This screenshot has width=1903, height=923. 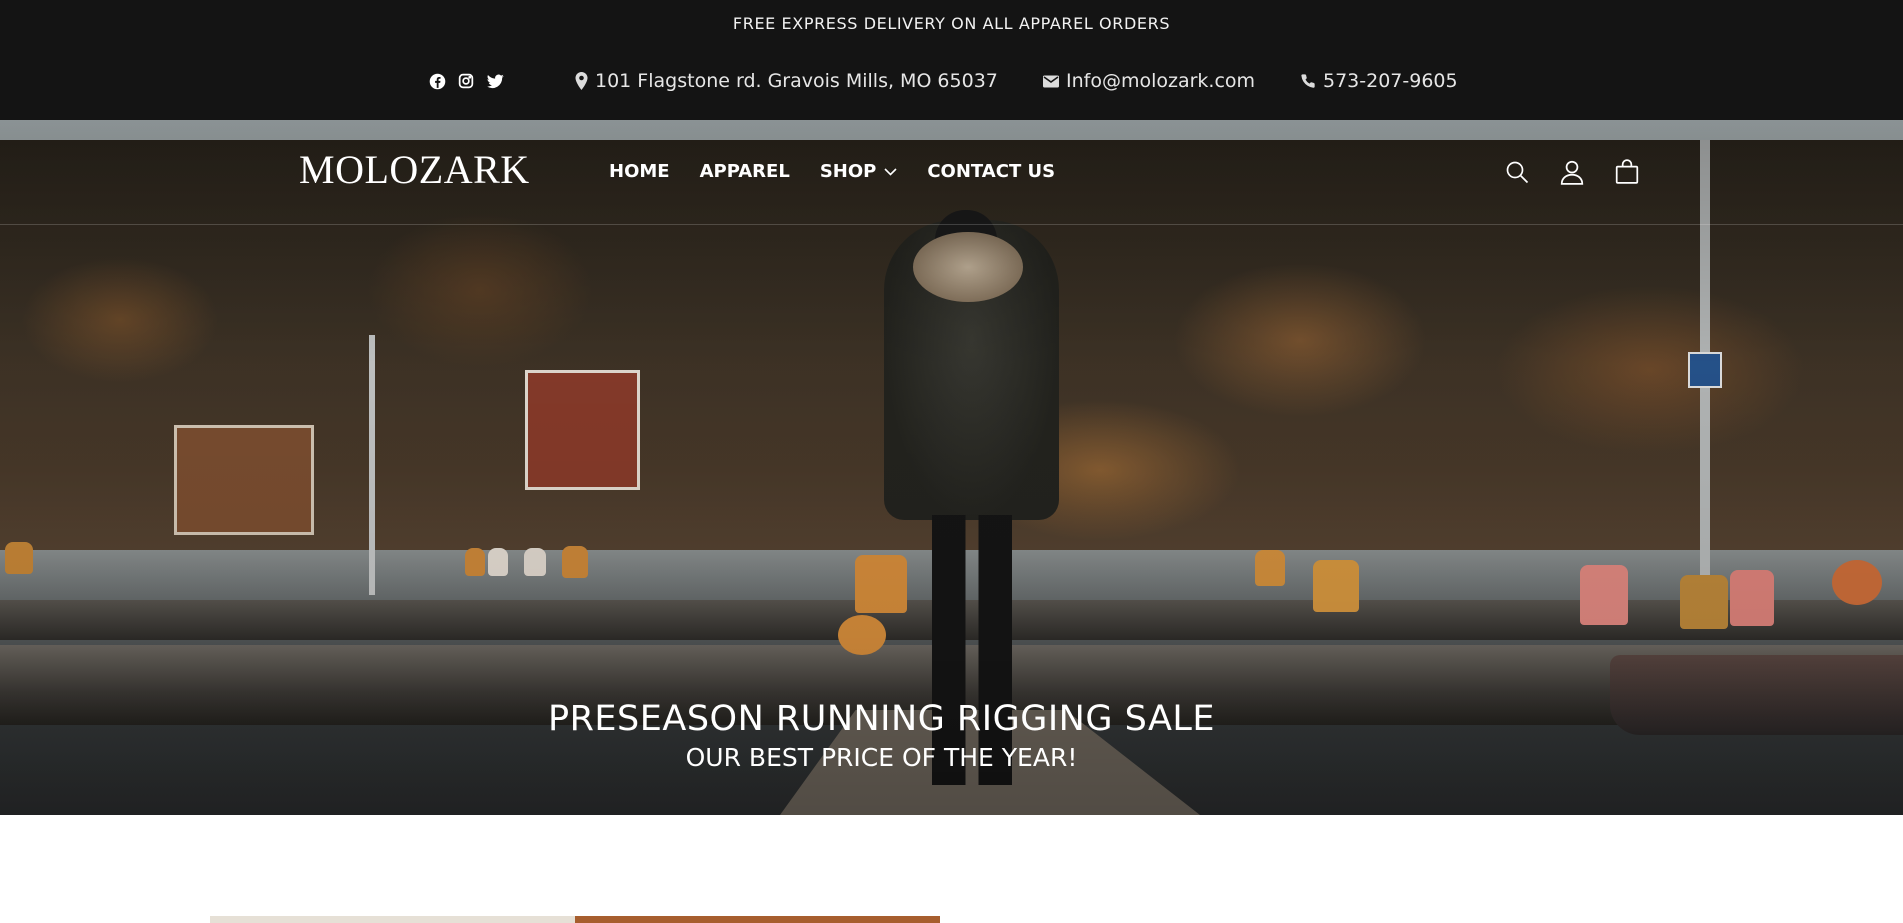 I want to click on chevron-down-icon, so click(x=890, y=171).